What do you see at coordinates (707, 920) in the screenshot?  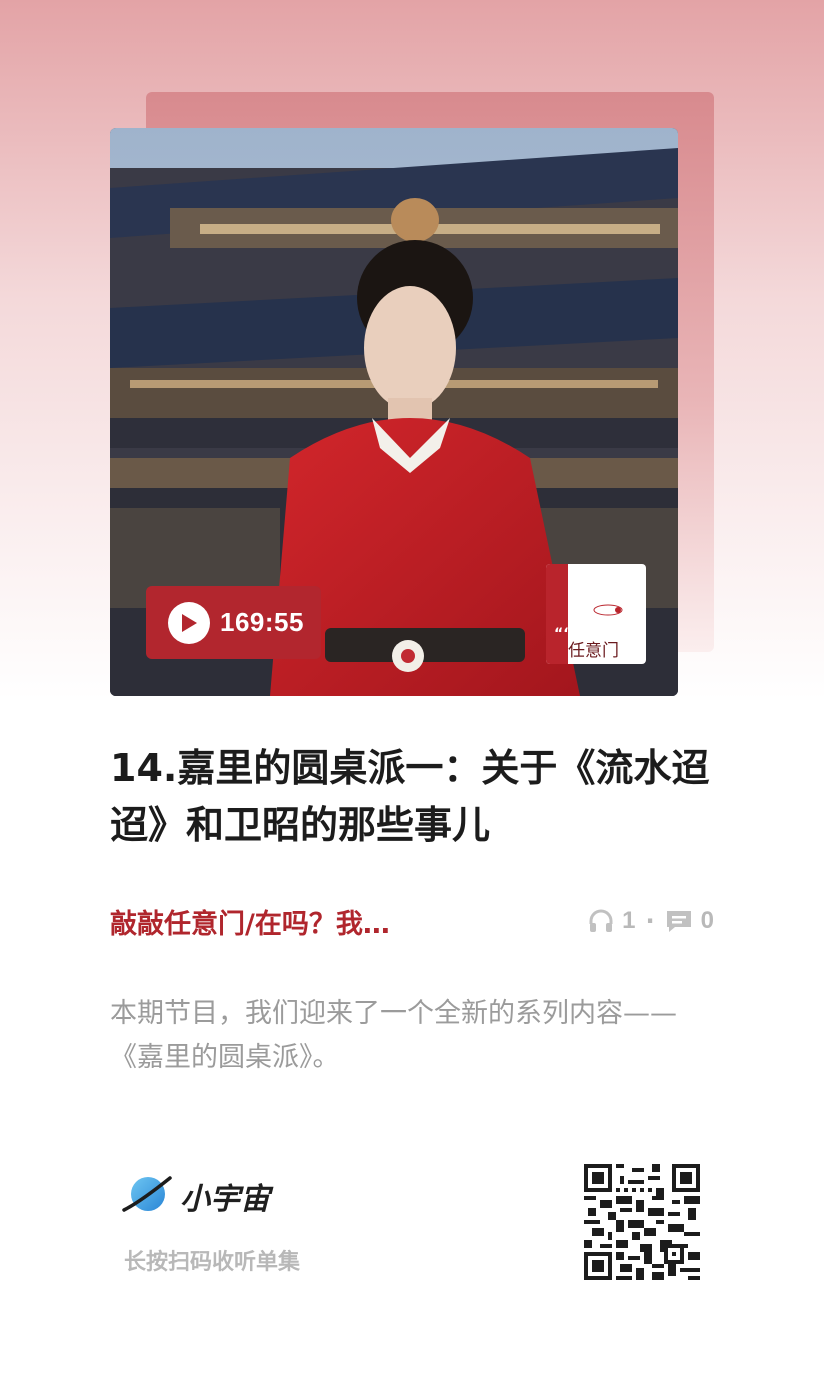 I see `comment-count: 0` at bounding box center [707, 920].